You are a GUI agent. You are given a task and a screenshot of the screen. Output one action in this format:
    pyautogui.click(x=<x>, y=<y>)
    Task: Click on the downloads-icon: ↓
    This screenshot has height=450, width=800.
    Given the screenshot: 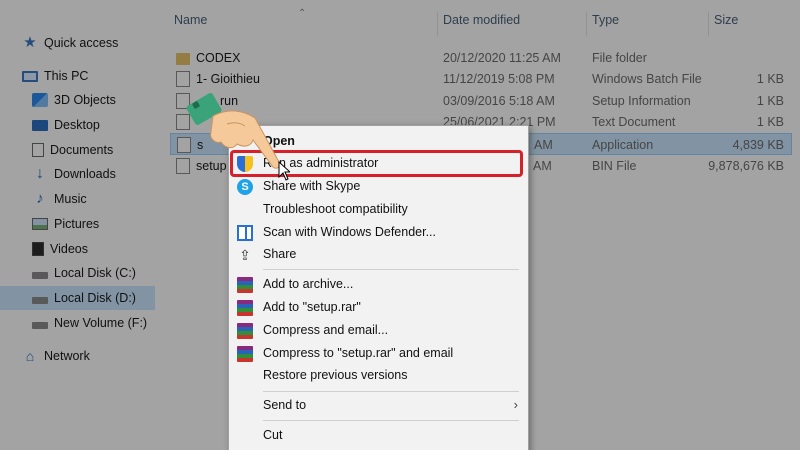 What is the action you would take?
    pyautogui.click(x=40, y=173)
    